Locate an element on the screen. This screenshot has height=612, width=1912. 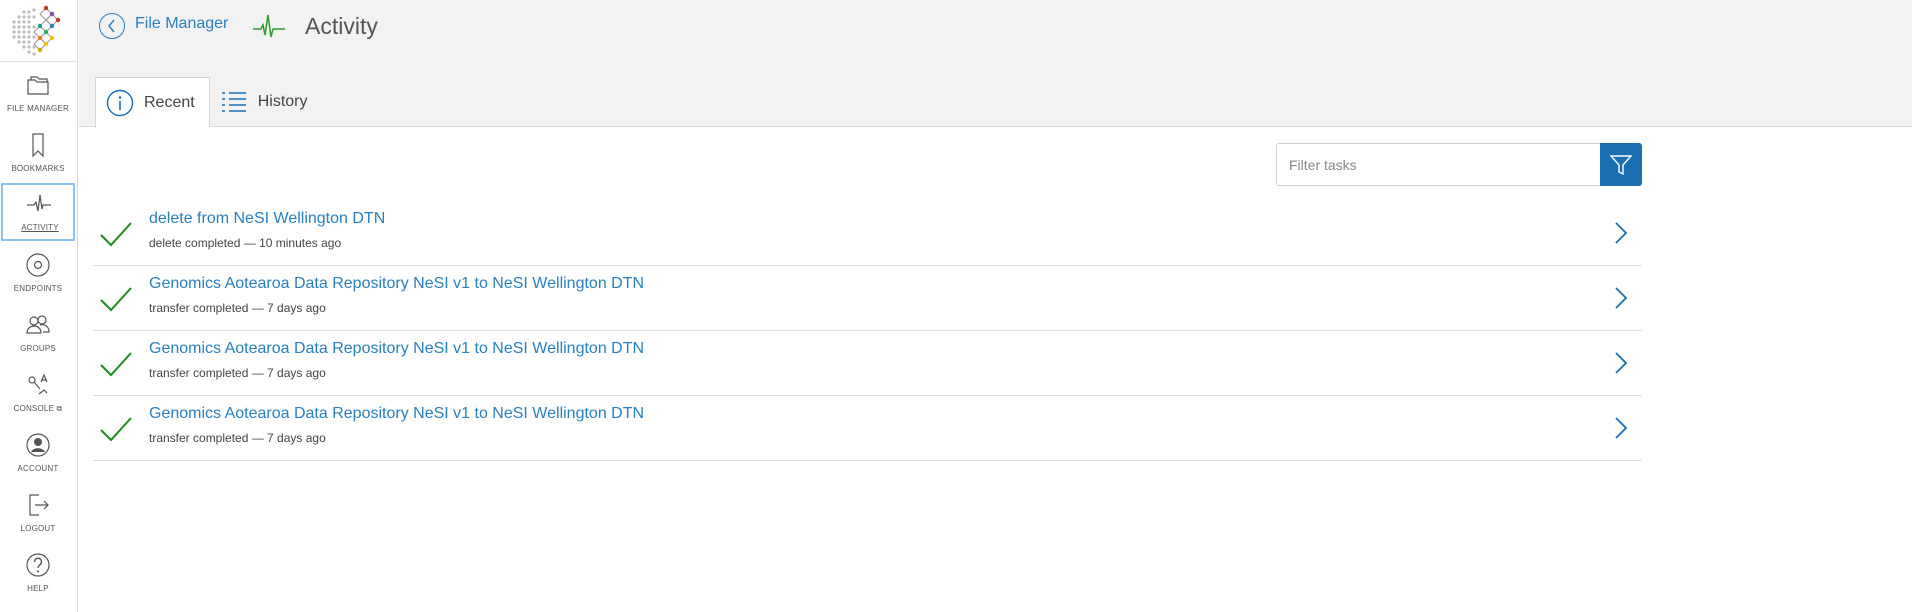
sidebar-item-label: FILE MANAGER is located at coordinates (38, 108).